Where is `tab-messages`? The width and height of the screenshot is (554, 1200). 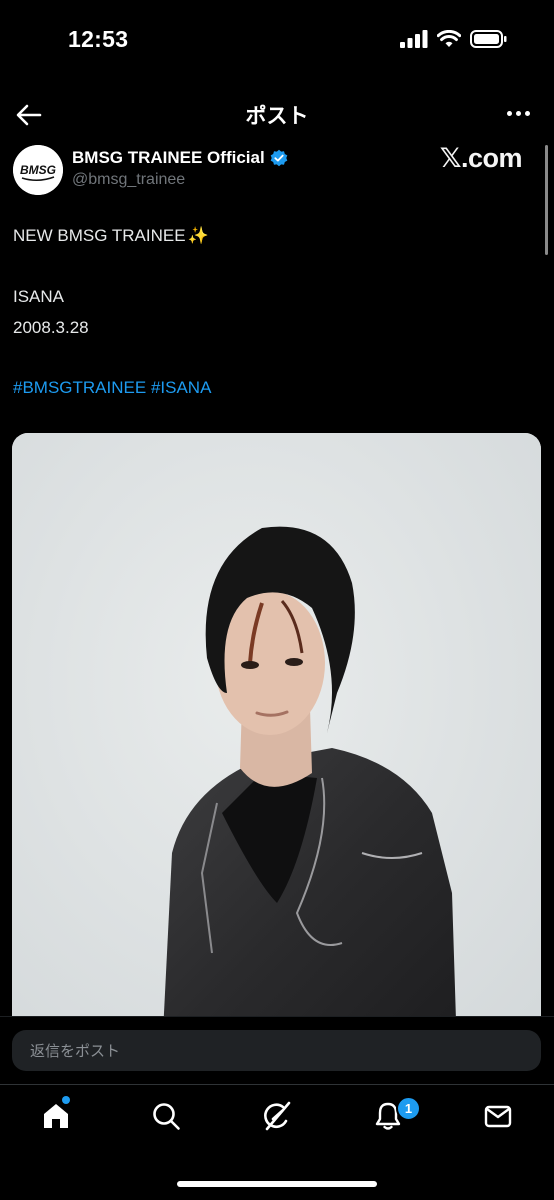
tab-messages is located at coordinates (498, 1116).